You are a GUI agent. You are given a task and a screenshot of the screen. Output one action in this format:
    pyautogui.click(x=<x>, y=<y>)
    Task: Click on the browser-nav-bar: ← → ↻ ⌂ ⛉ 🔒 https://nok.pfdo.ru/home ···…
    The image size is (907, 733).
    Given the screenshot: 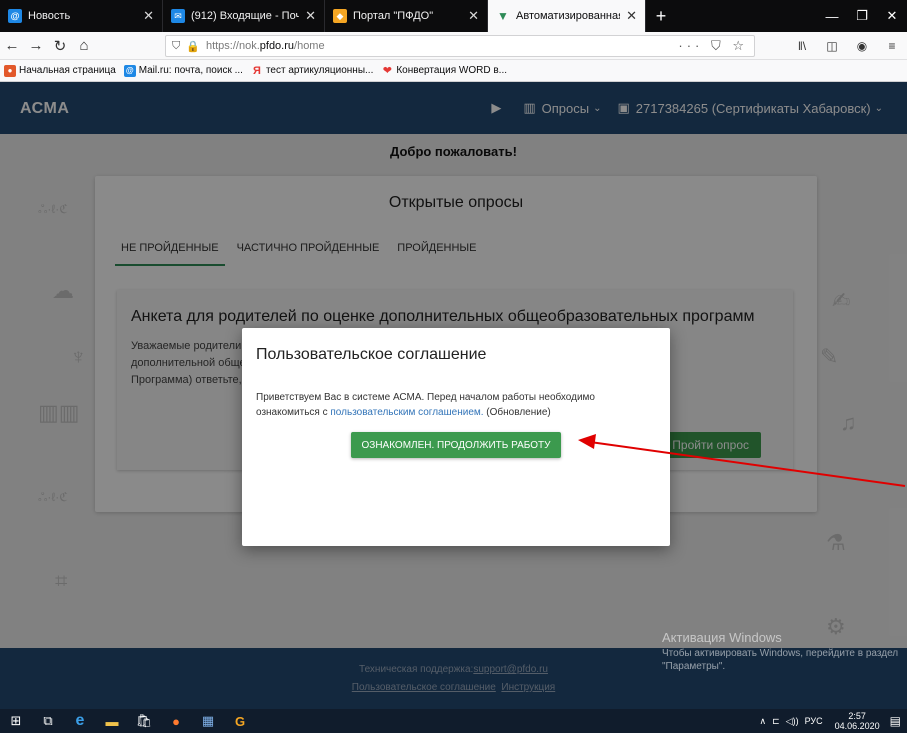 What is the action you would take?
    pyautogui.click(x=453, y=46)
    